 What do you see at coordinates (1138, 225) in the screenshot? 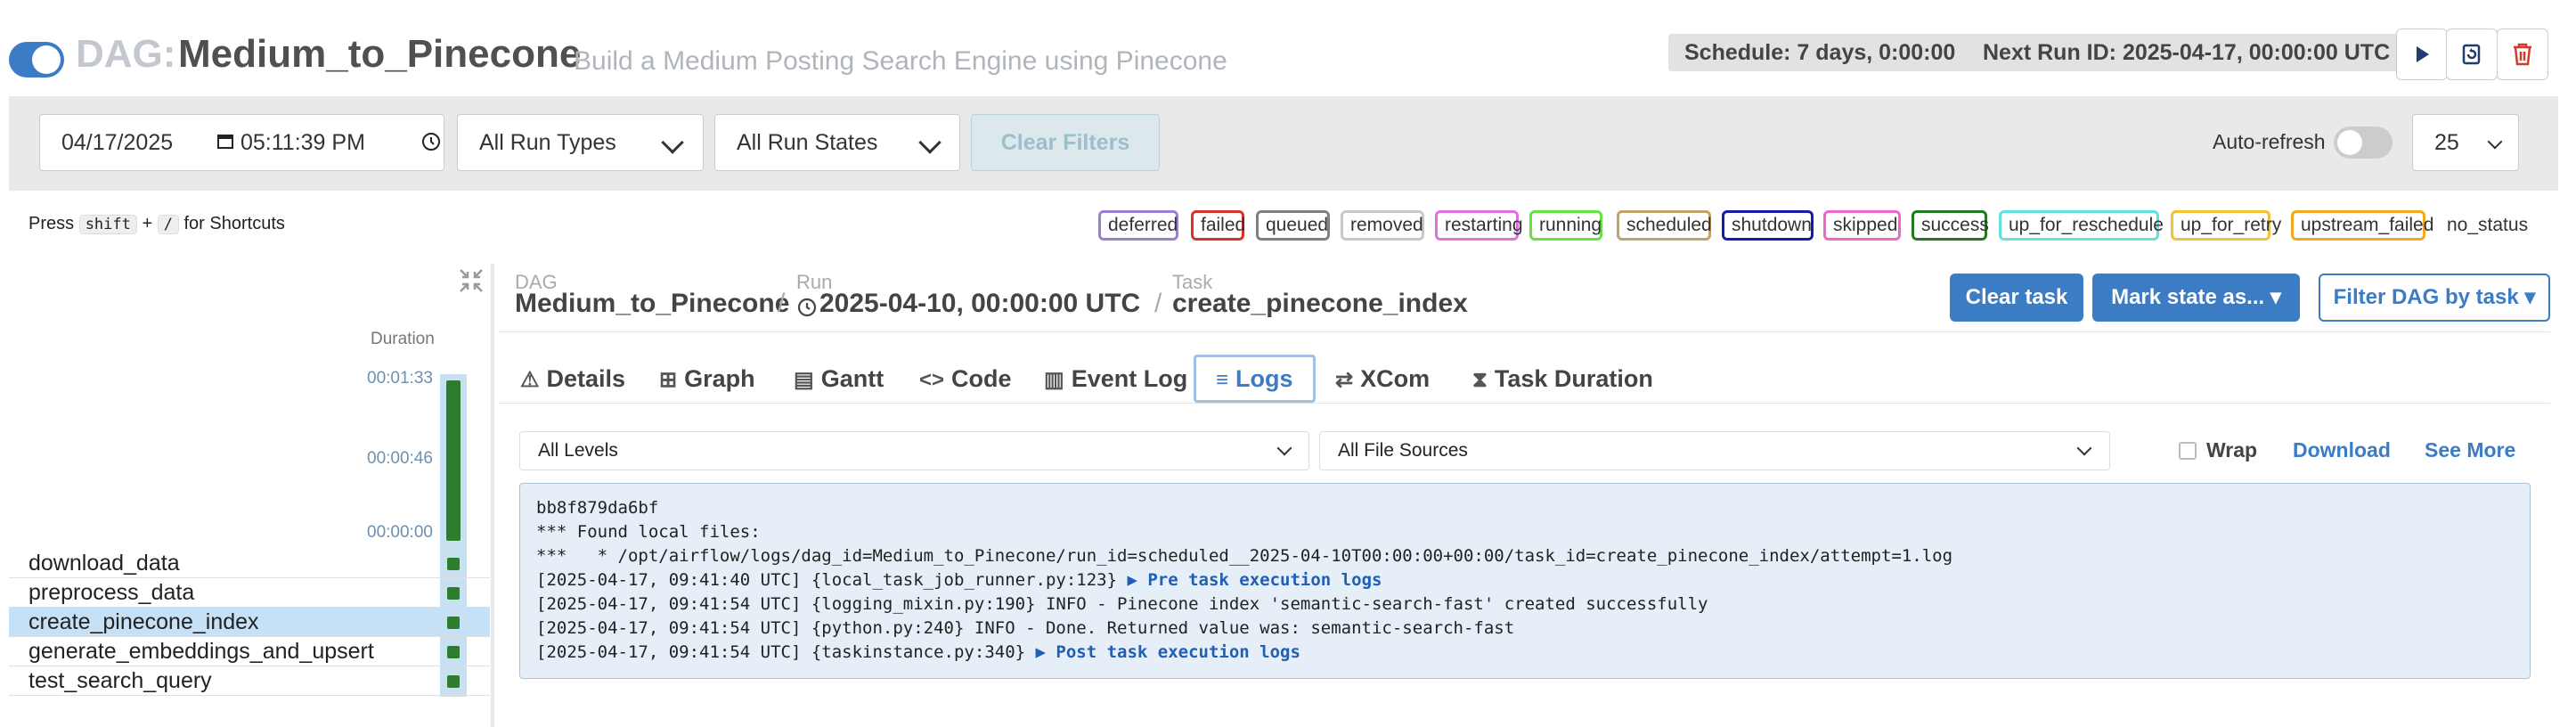
I see `legend-item-deferred: deferred` at bounding box center [1138, 225].